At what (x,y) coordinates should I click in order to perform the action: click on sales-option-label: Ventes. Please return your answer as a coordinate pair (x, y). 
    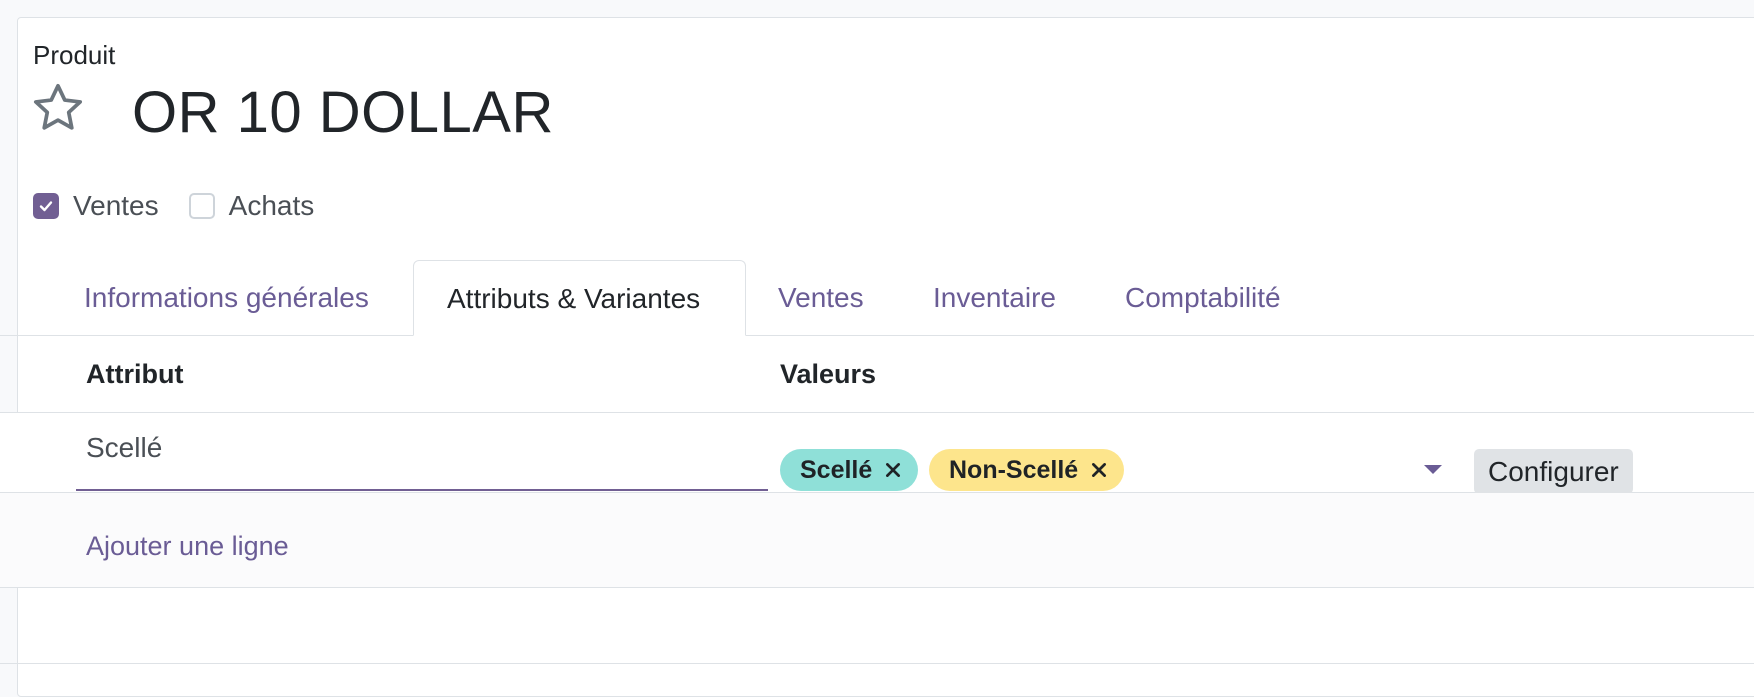
    Looking at the image, I should click on (116, 205).